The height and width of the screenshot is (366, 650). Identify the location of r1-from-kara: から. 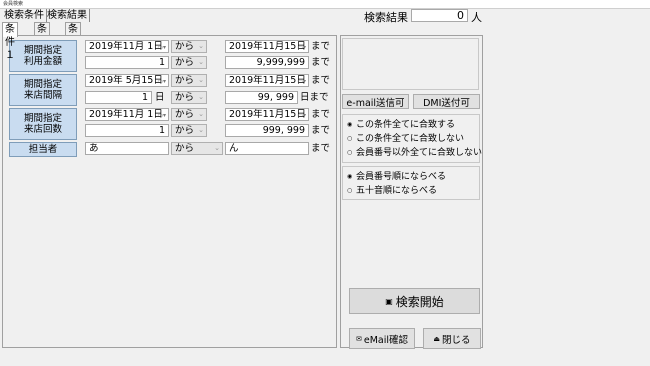
(185, 46).